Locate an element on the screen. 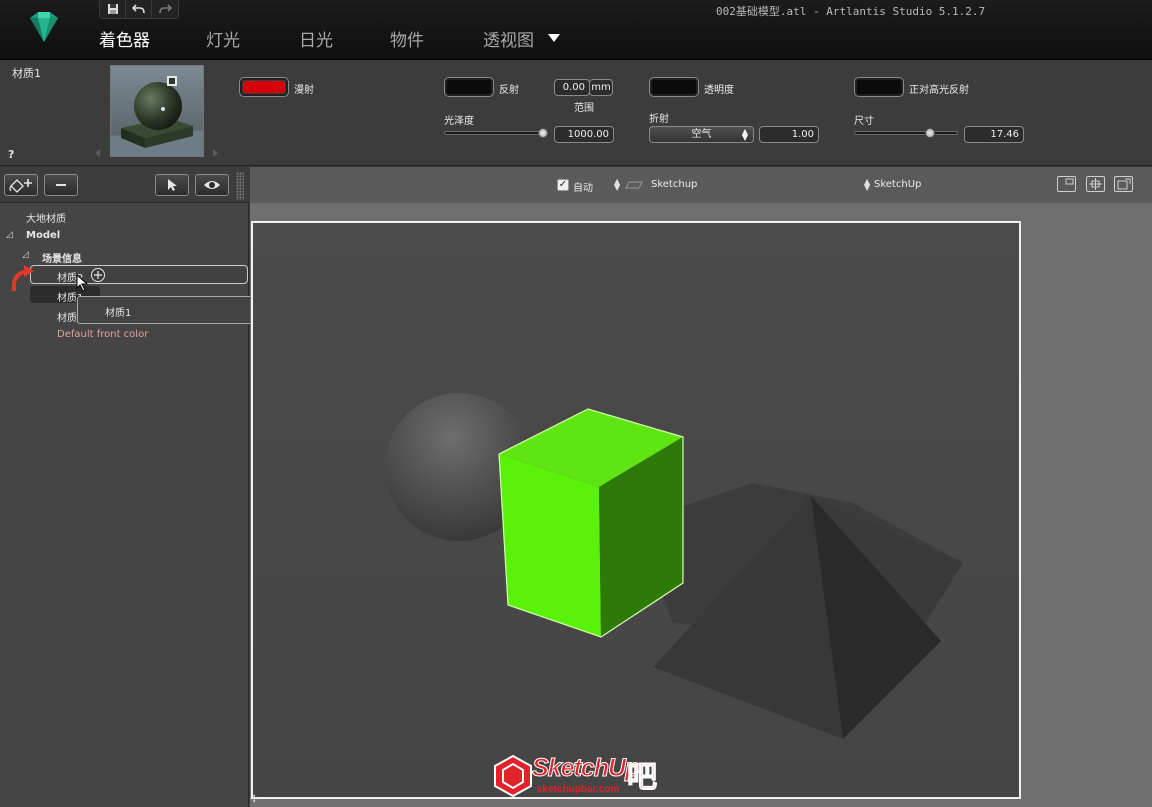  size-slider-handle is located at coordinates (930, 133).